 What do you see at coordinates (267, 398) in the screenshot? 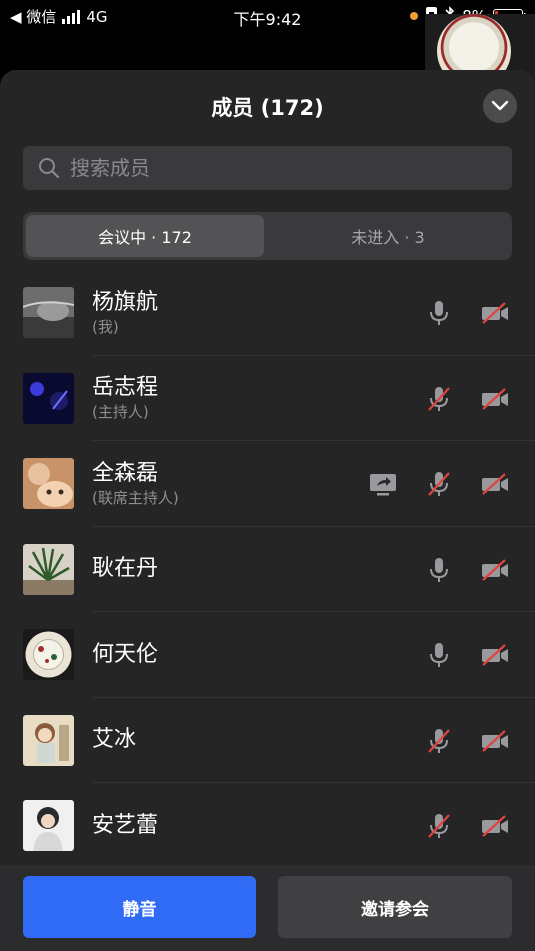
I see `member-row: 岳志程 (主持人)` at bounding box center [267, 398].